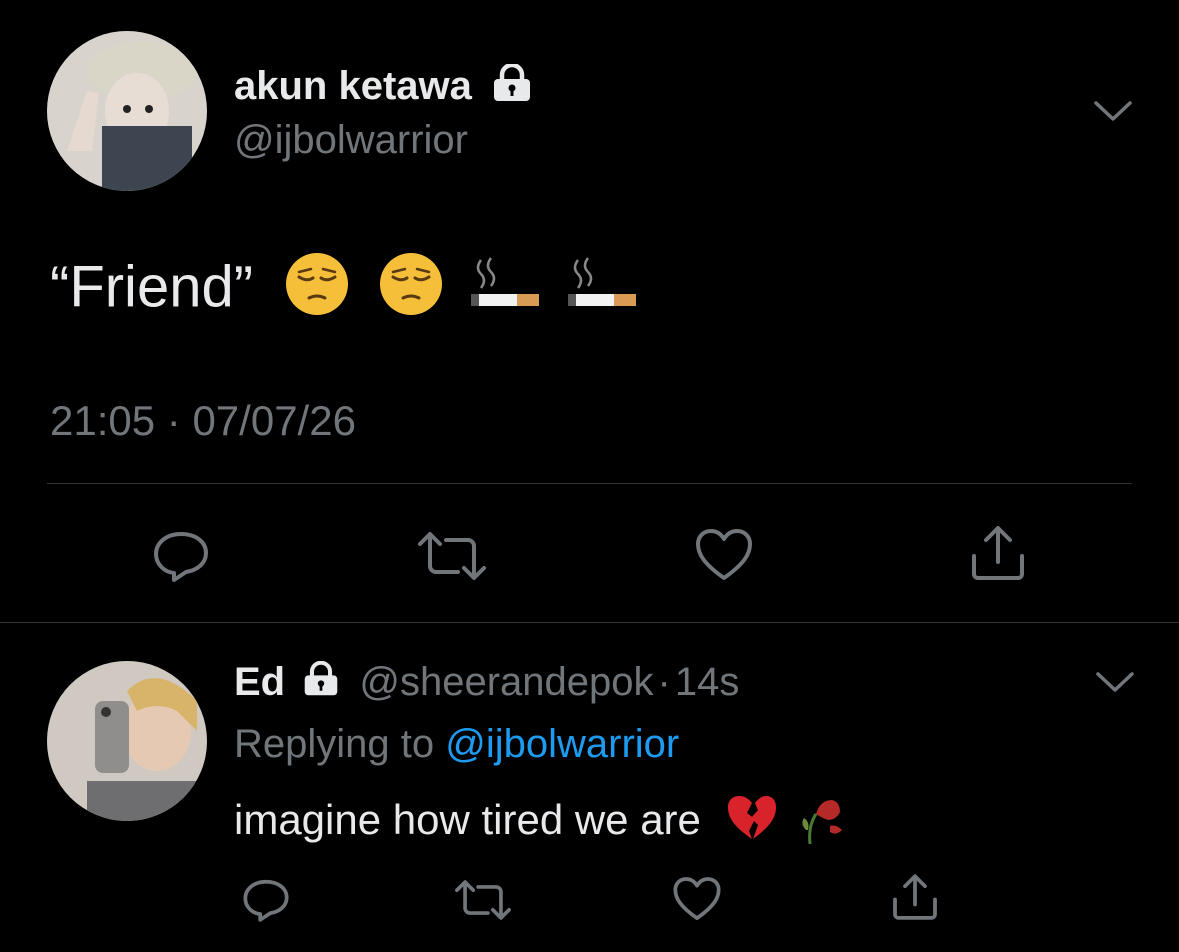 This screenshot has width=1179, height=952. What do you see at coordinates (707, 682) in the screenshot?
I see `reply-age: 14s` at bounding box center [707, 682].